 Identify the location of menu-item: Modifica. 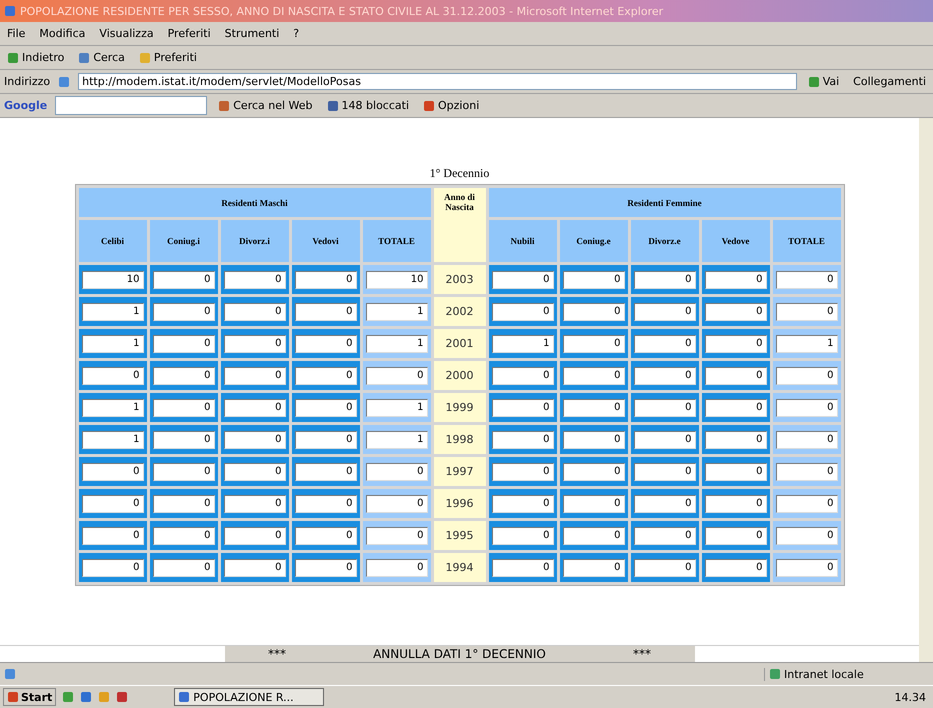
(62, 33).